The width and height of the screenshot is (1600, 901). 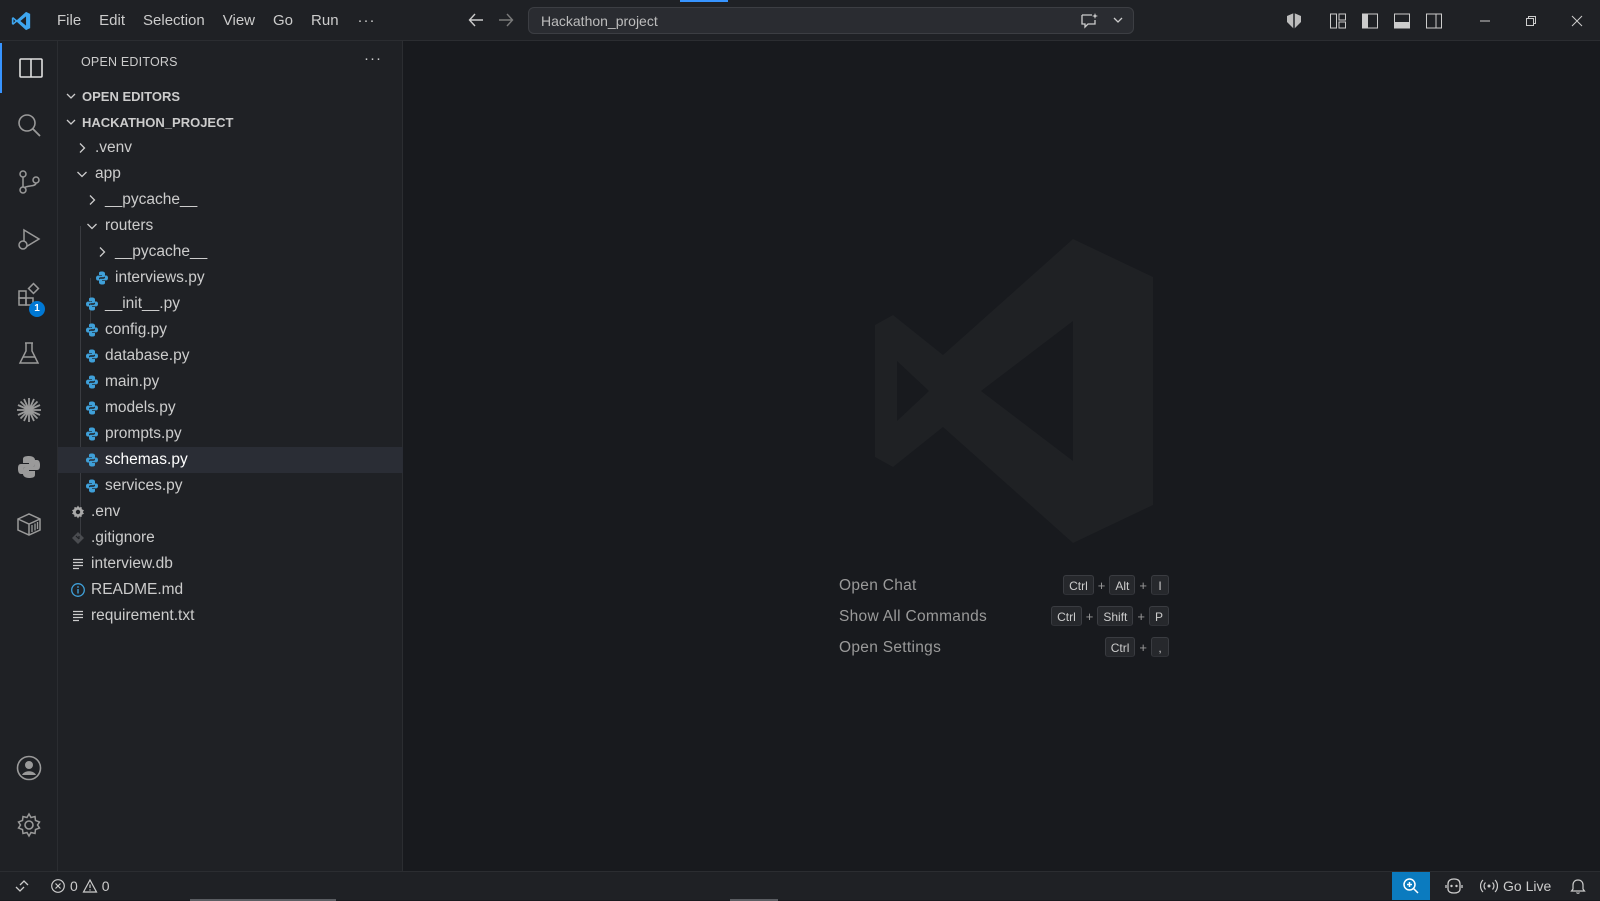 What do you see at coordinates (1454, 886) in the screenshot?
I see `copilot-button` at bounding box center [1454, 886].